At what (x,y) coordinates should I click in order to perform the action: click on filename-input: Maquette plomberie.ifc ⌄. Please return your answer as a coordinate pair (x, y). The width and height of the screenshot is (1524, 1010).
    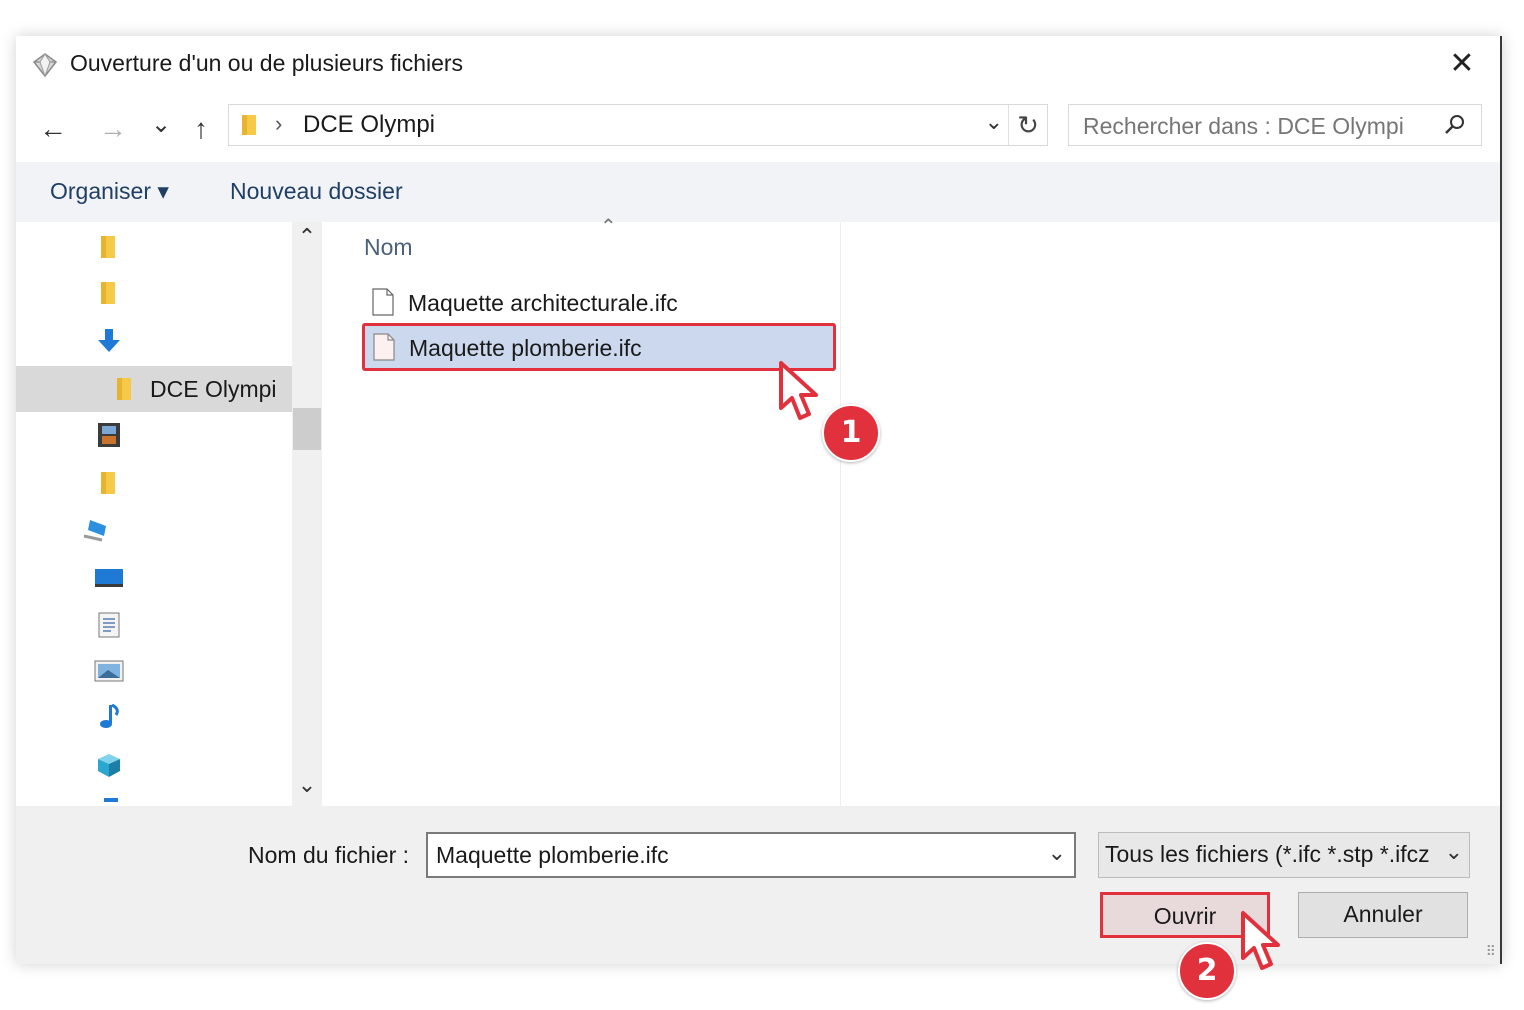
    Looking at the image, I should click on (751, 855).